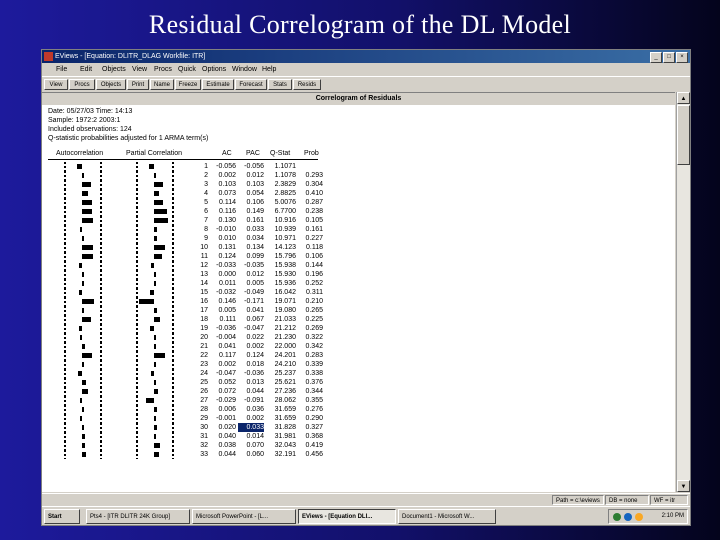 This screenshot has width=720, height=540. I want to click on correlogram-row: 27 -0.029 -0.091 28.062 0.355, so click(192, 400).